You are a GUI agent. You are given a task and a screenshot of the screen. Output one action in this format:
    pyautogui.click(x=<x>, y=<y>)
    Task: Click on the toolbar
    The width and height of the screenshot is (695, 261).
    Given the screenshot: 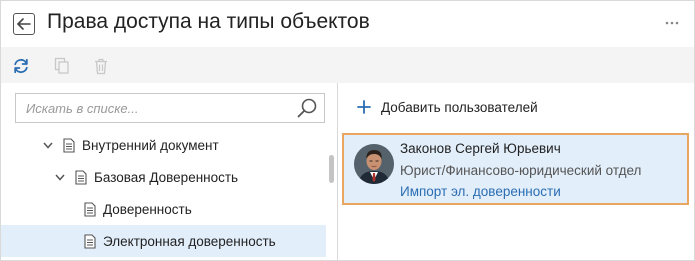 What is the action you would take?
    pyautogui.click(x=347, y=65)
    